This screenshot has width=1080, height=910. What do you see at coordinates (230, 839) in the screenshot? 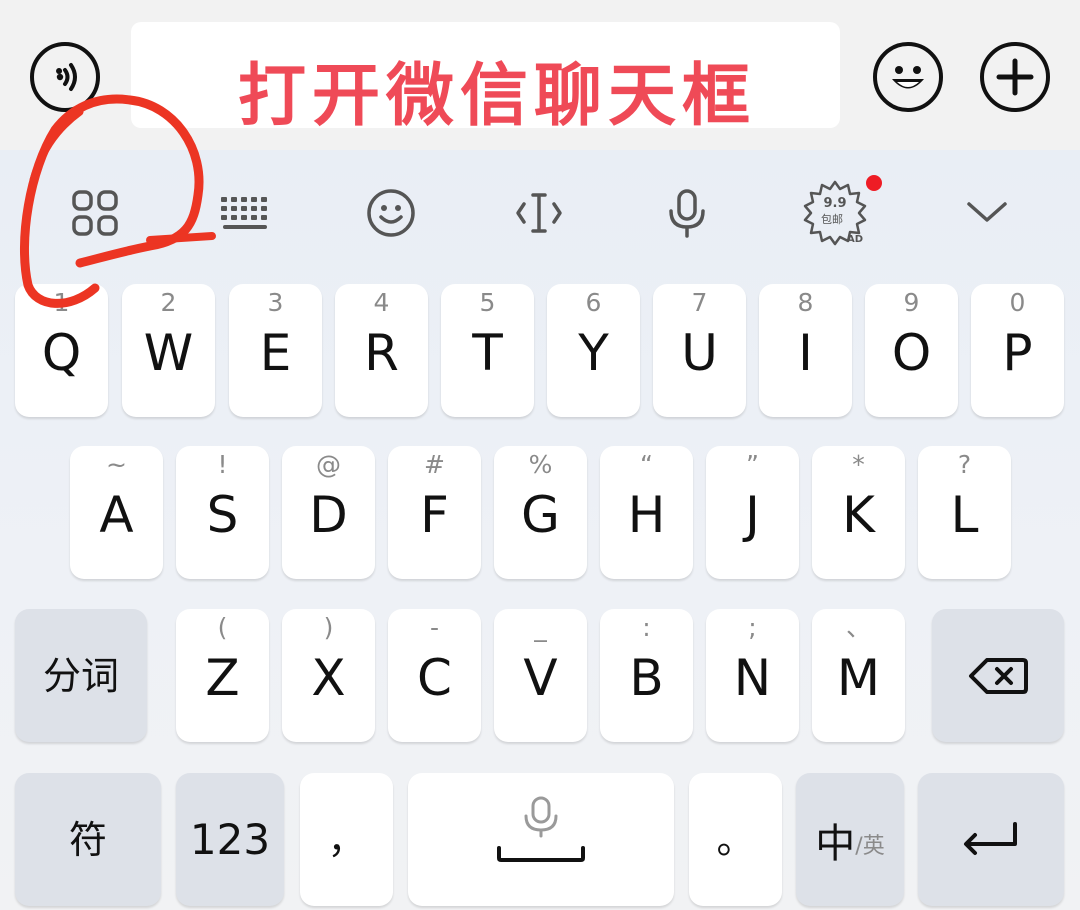
I see `numbers-key: 123` at bounding box center [230, 839].